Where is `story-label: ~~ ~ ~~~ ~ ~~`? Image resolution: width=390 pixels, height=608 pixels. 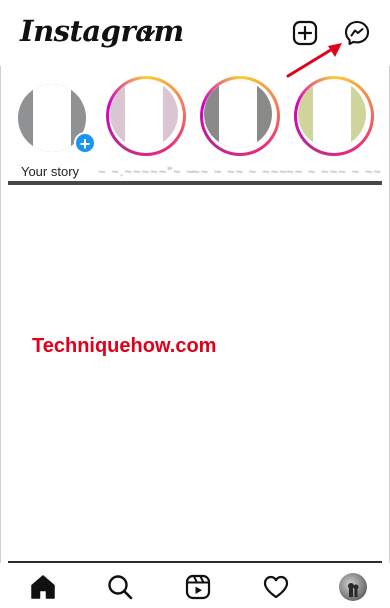 story-label: ~~ ~ ~~~ ~ ~~ is located at coordinates (334, 171).